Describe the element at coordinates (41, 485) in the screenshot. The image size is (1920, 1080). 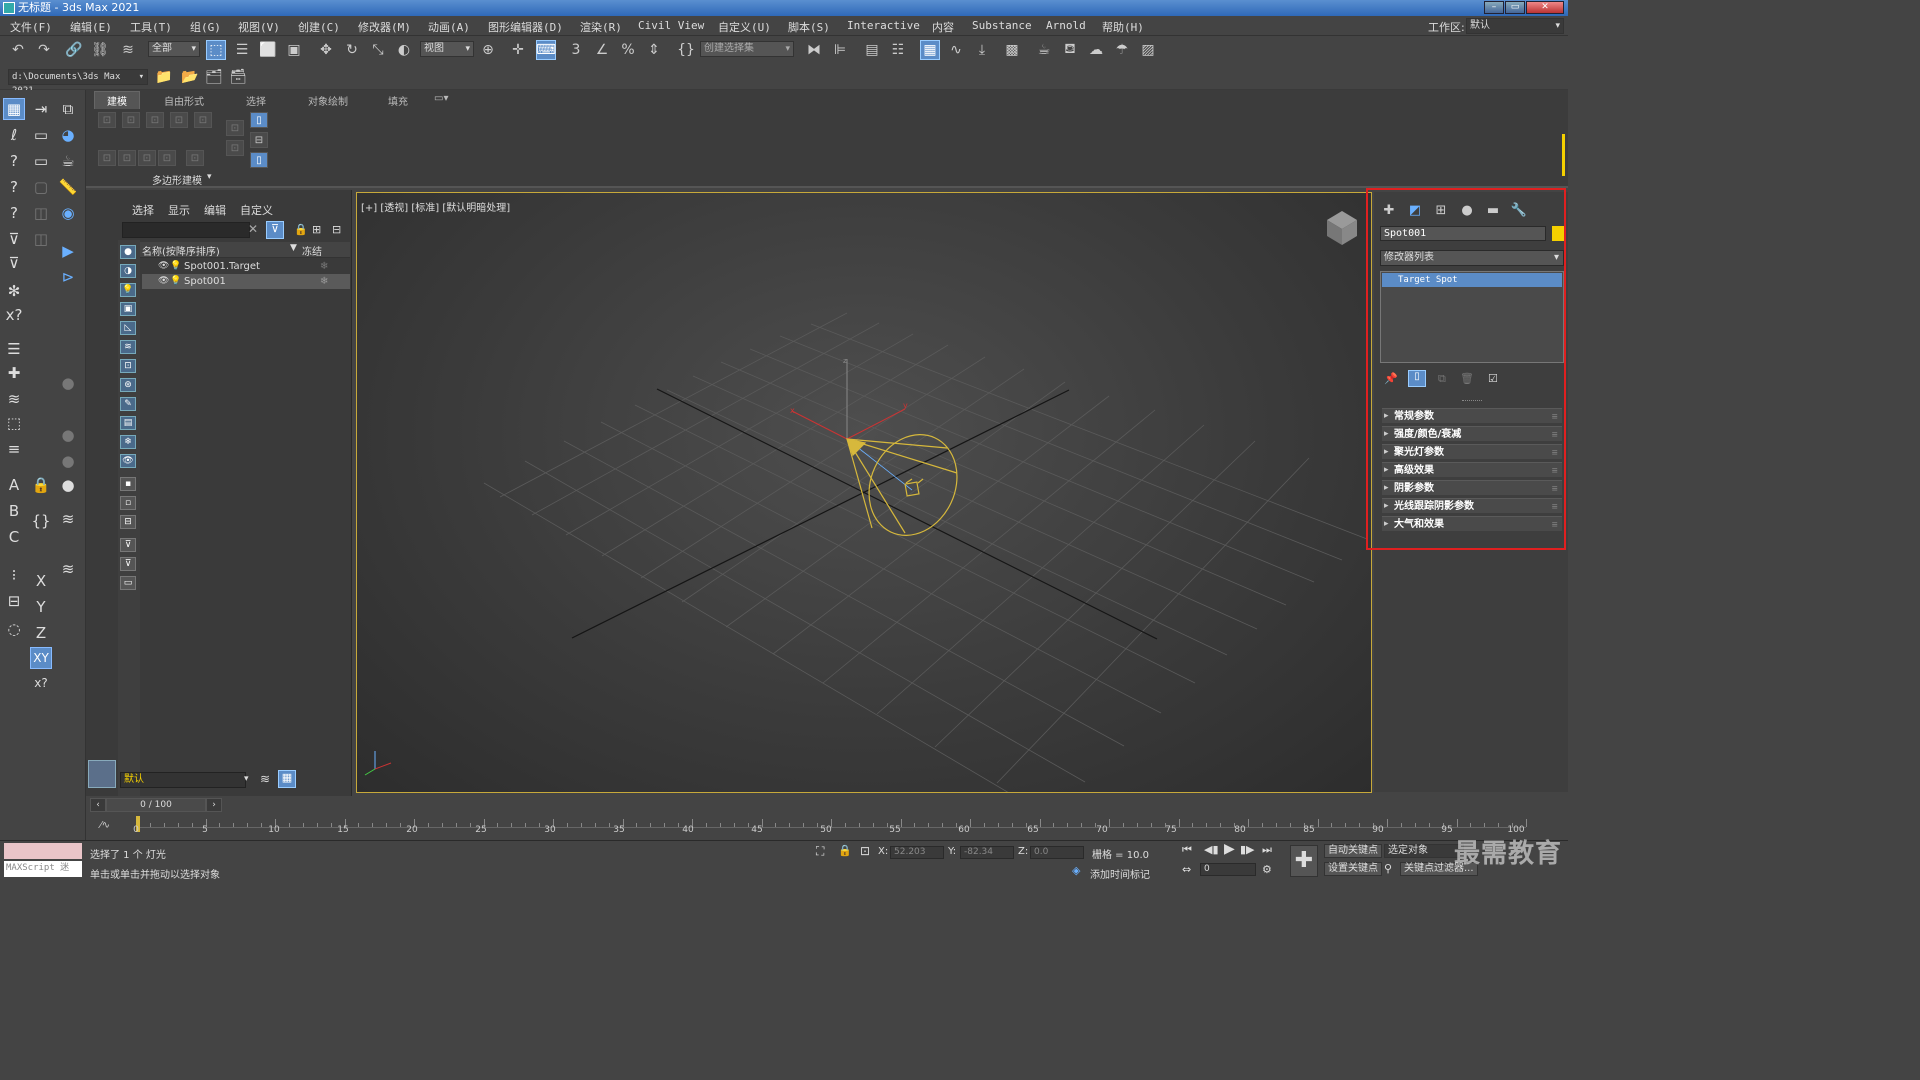
I see `lock-icon: 🔒` at that location.